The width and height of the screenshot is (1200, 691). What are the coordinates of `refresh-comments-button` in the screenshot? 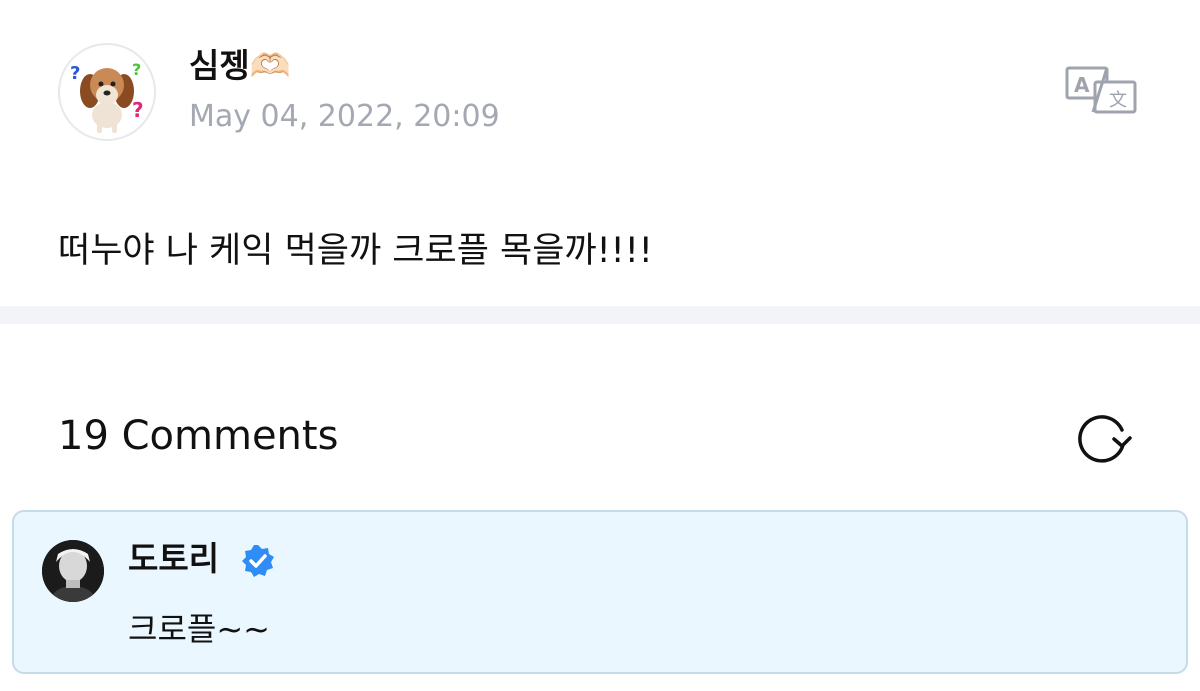 It's located at (1103, 439).